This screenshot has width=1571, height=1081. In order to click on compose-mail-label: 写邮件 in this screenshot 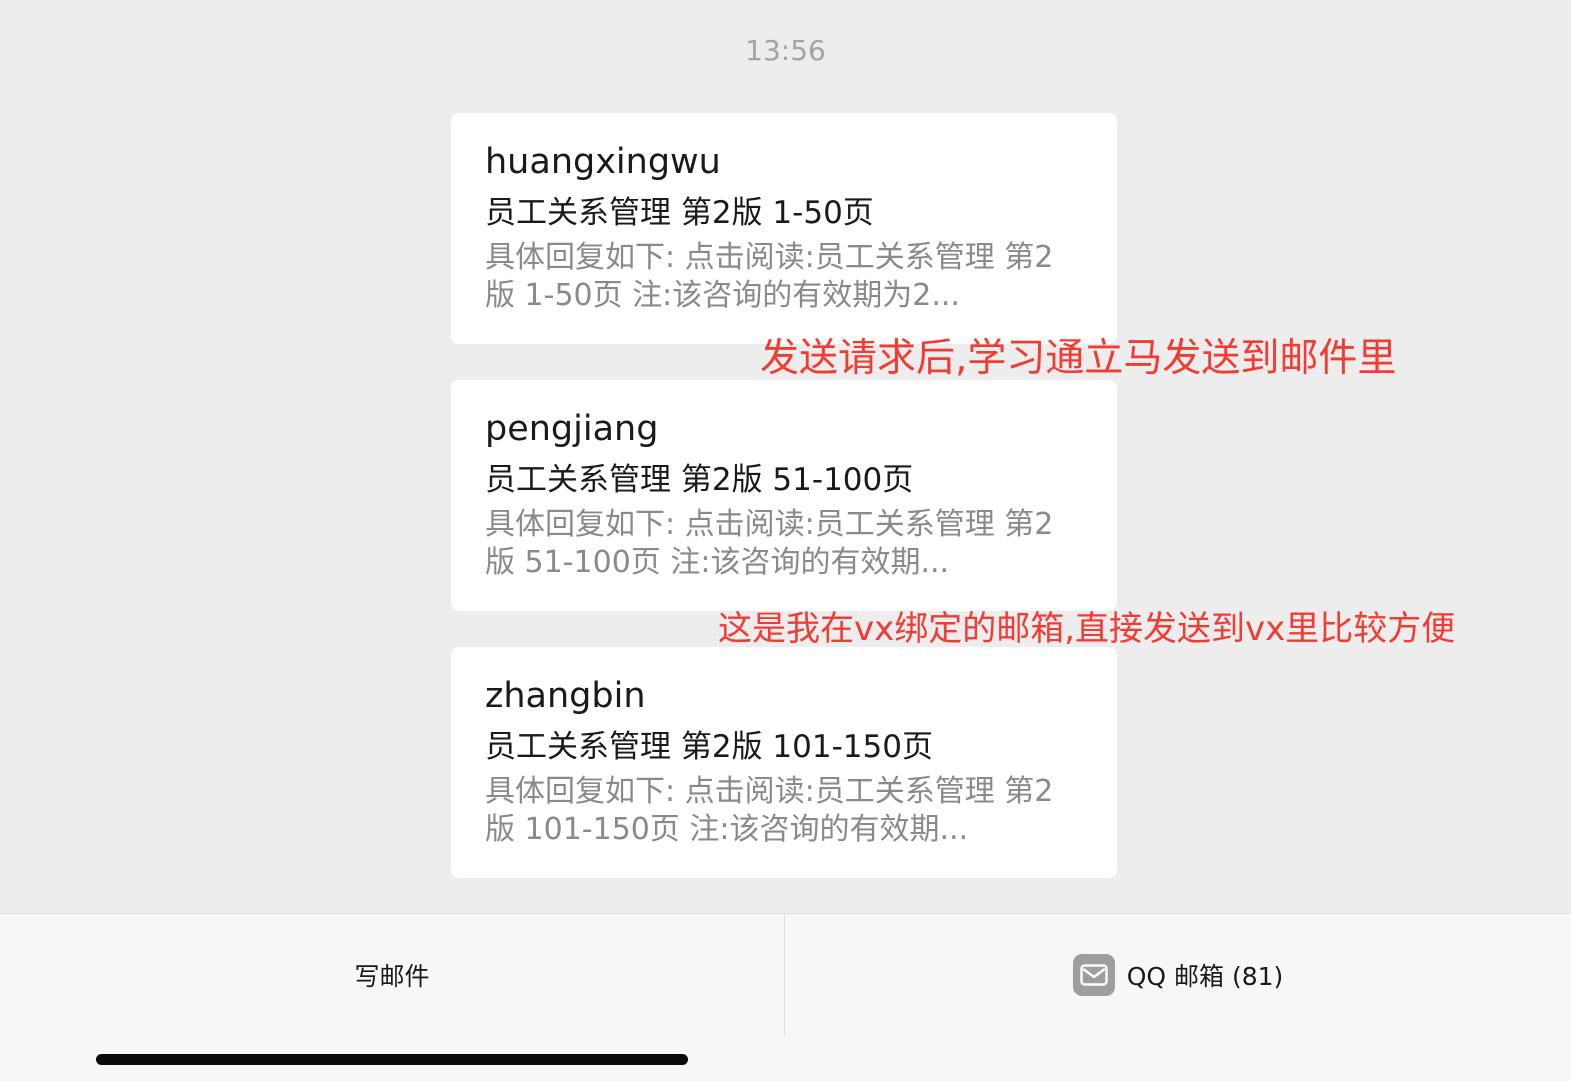, I will do `click(392, 976)`.